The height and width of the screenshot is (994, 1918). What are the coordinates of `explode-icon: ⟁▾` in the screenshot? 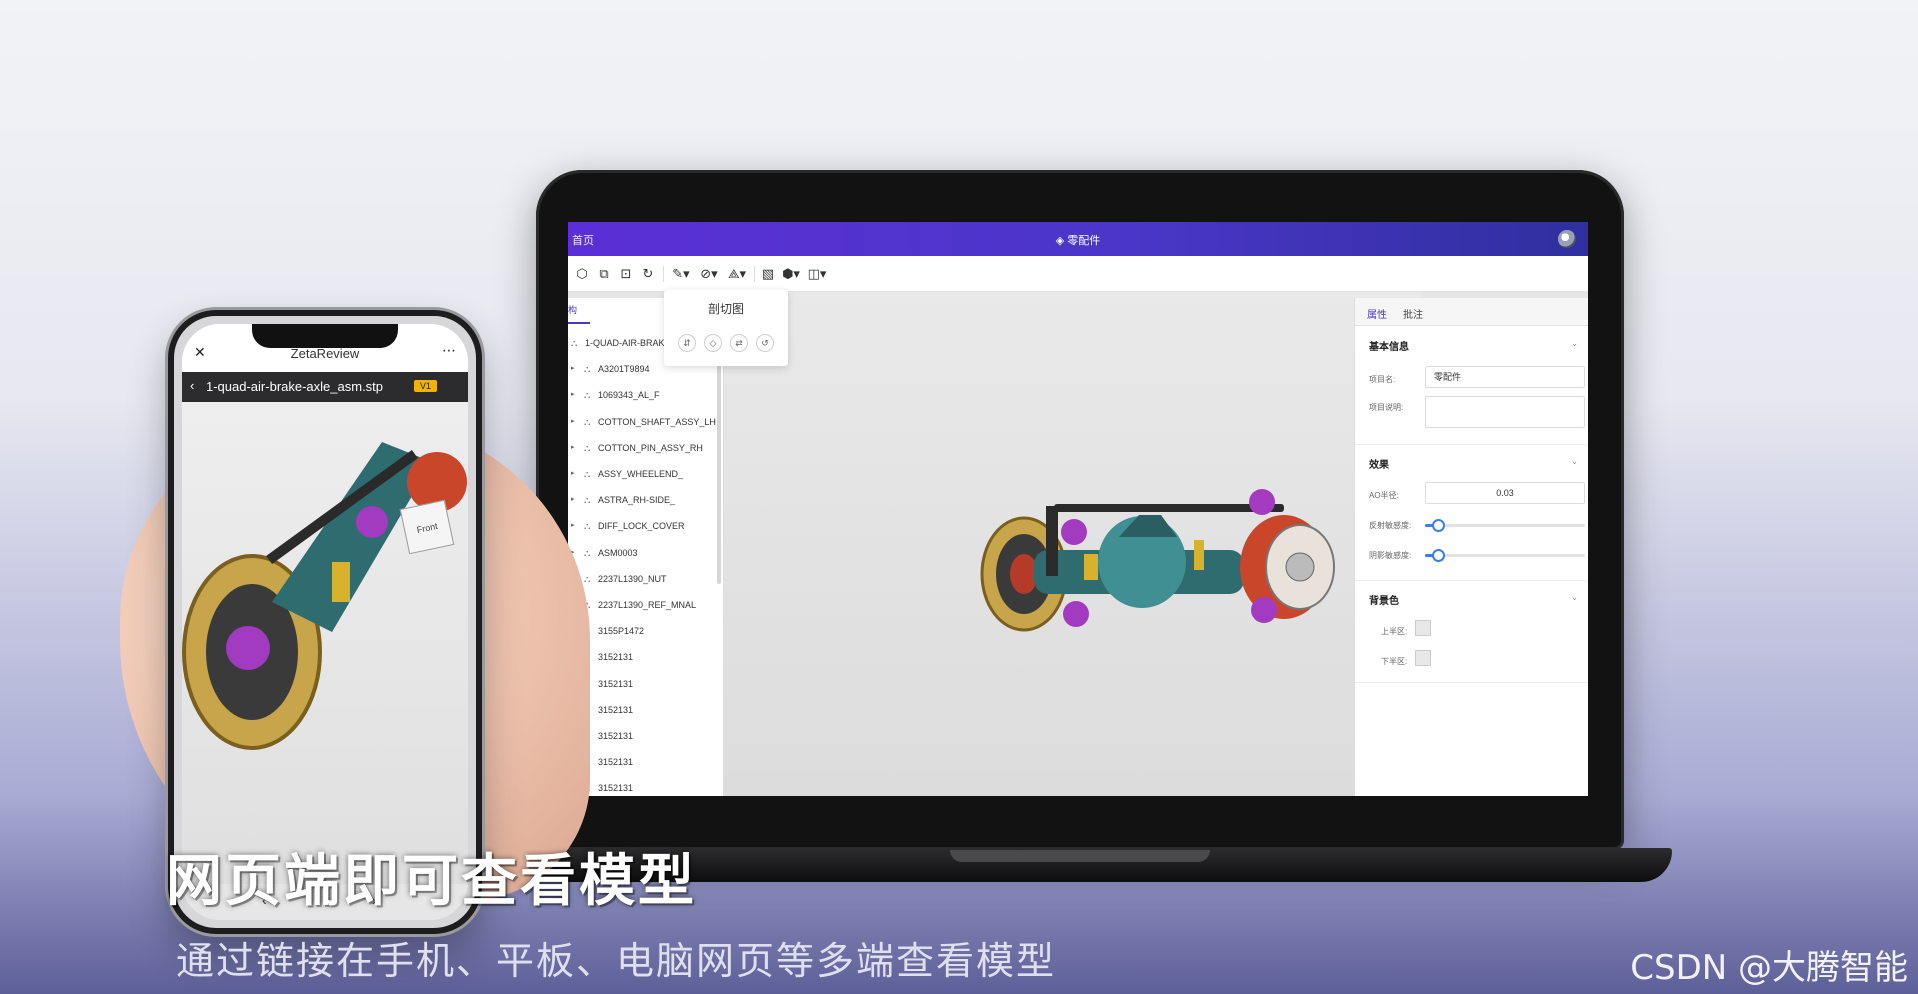 It's located at (737, 274).